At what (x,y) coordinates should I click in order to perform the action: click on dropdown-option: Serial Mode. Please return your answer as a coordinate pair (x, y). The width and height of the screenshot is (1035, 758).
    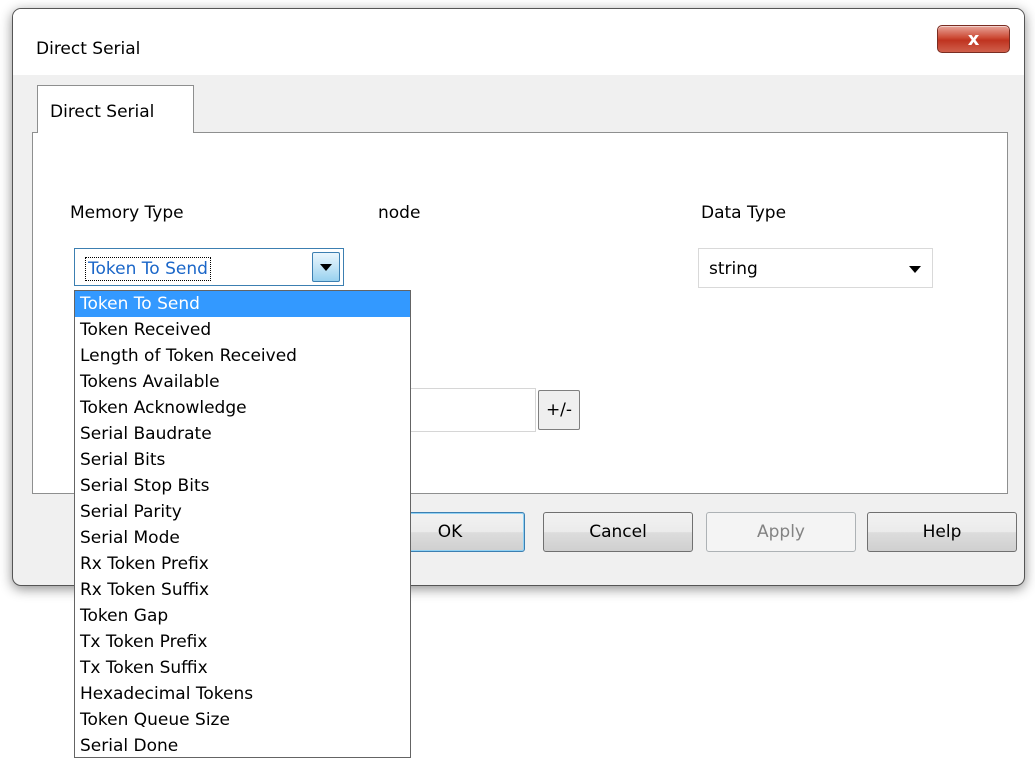
    Looking at the image, I should click on (242, 538).